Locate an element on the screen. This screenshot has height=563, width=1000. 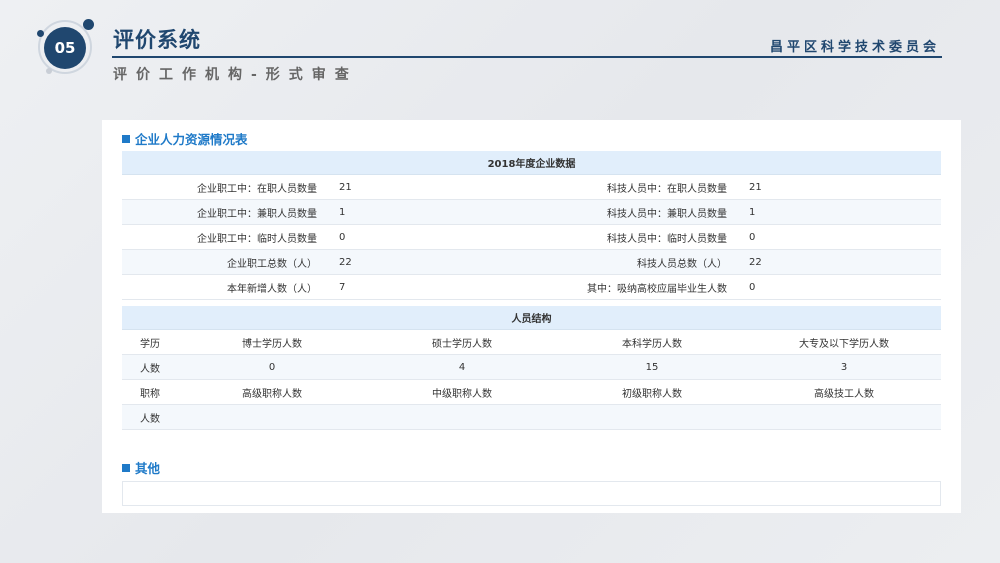
column-header: 博士学历人数 is located at coordinates (272, 342).